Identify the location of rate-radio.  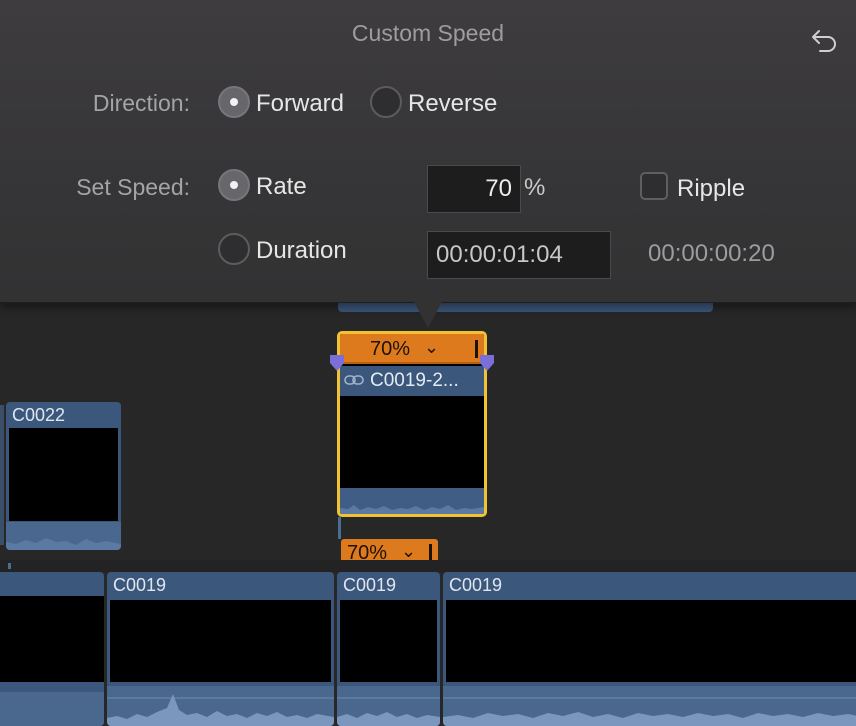
(234, 185).